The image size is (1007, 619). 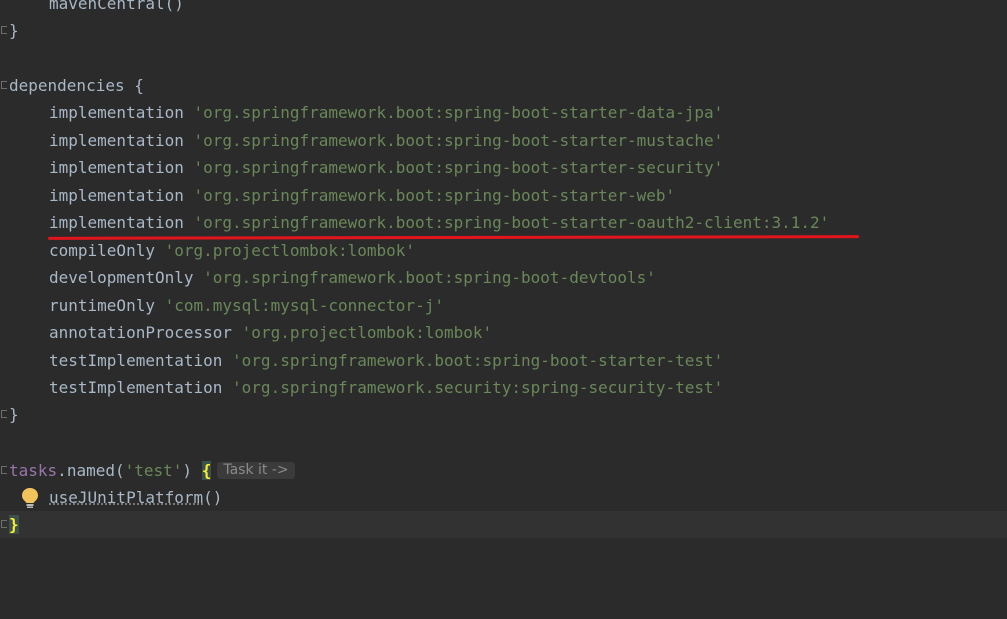 I want to click on use-junit-platform-call: useJUnitPlatform, so click(x=126, y=497).